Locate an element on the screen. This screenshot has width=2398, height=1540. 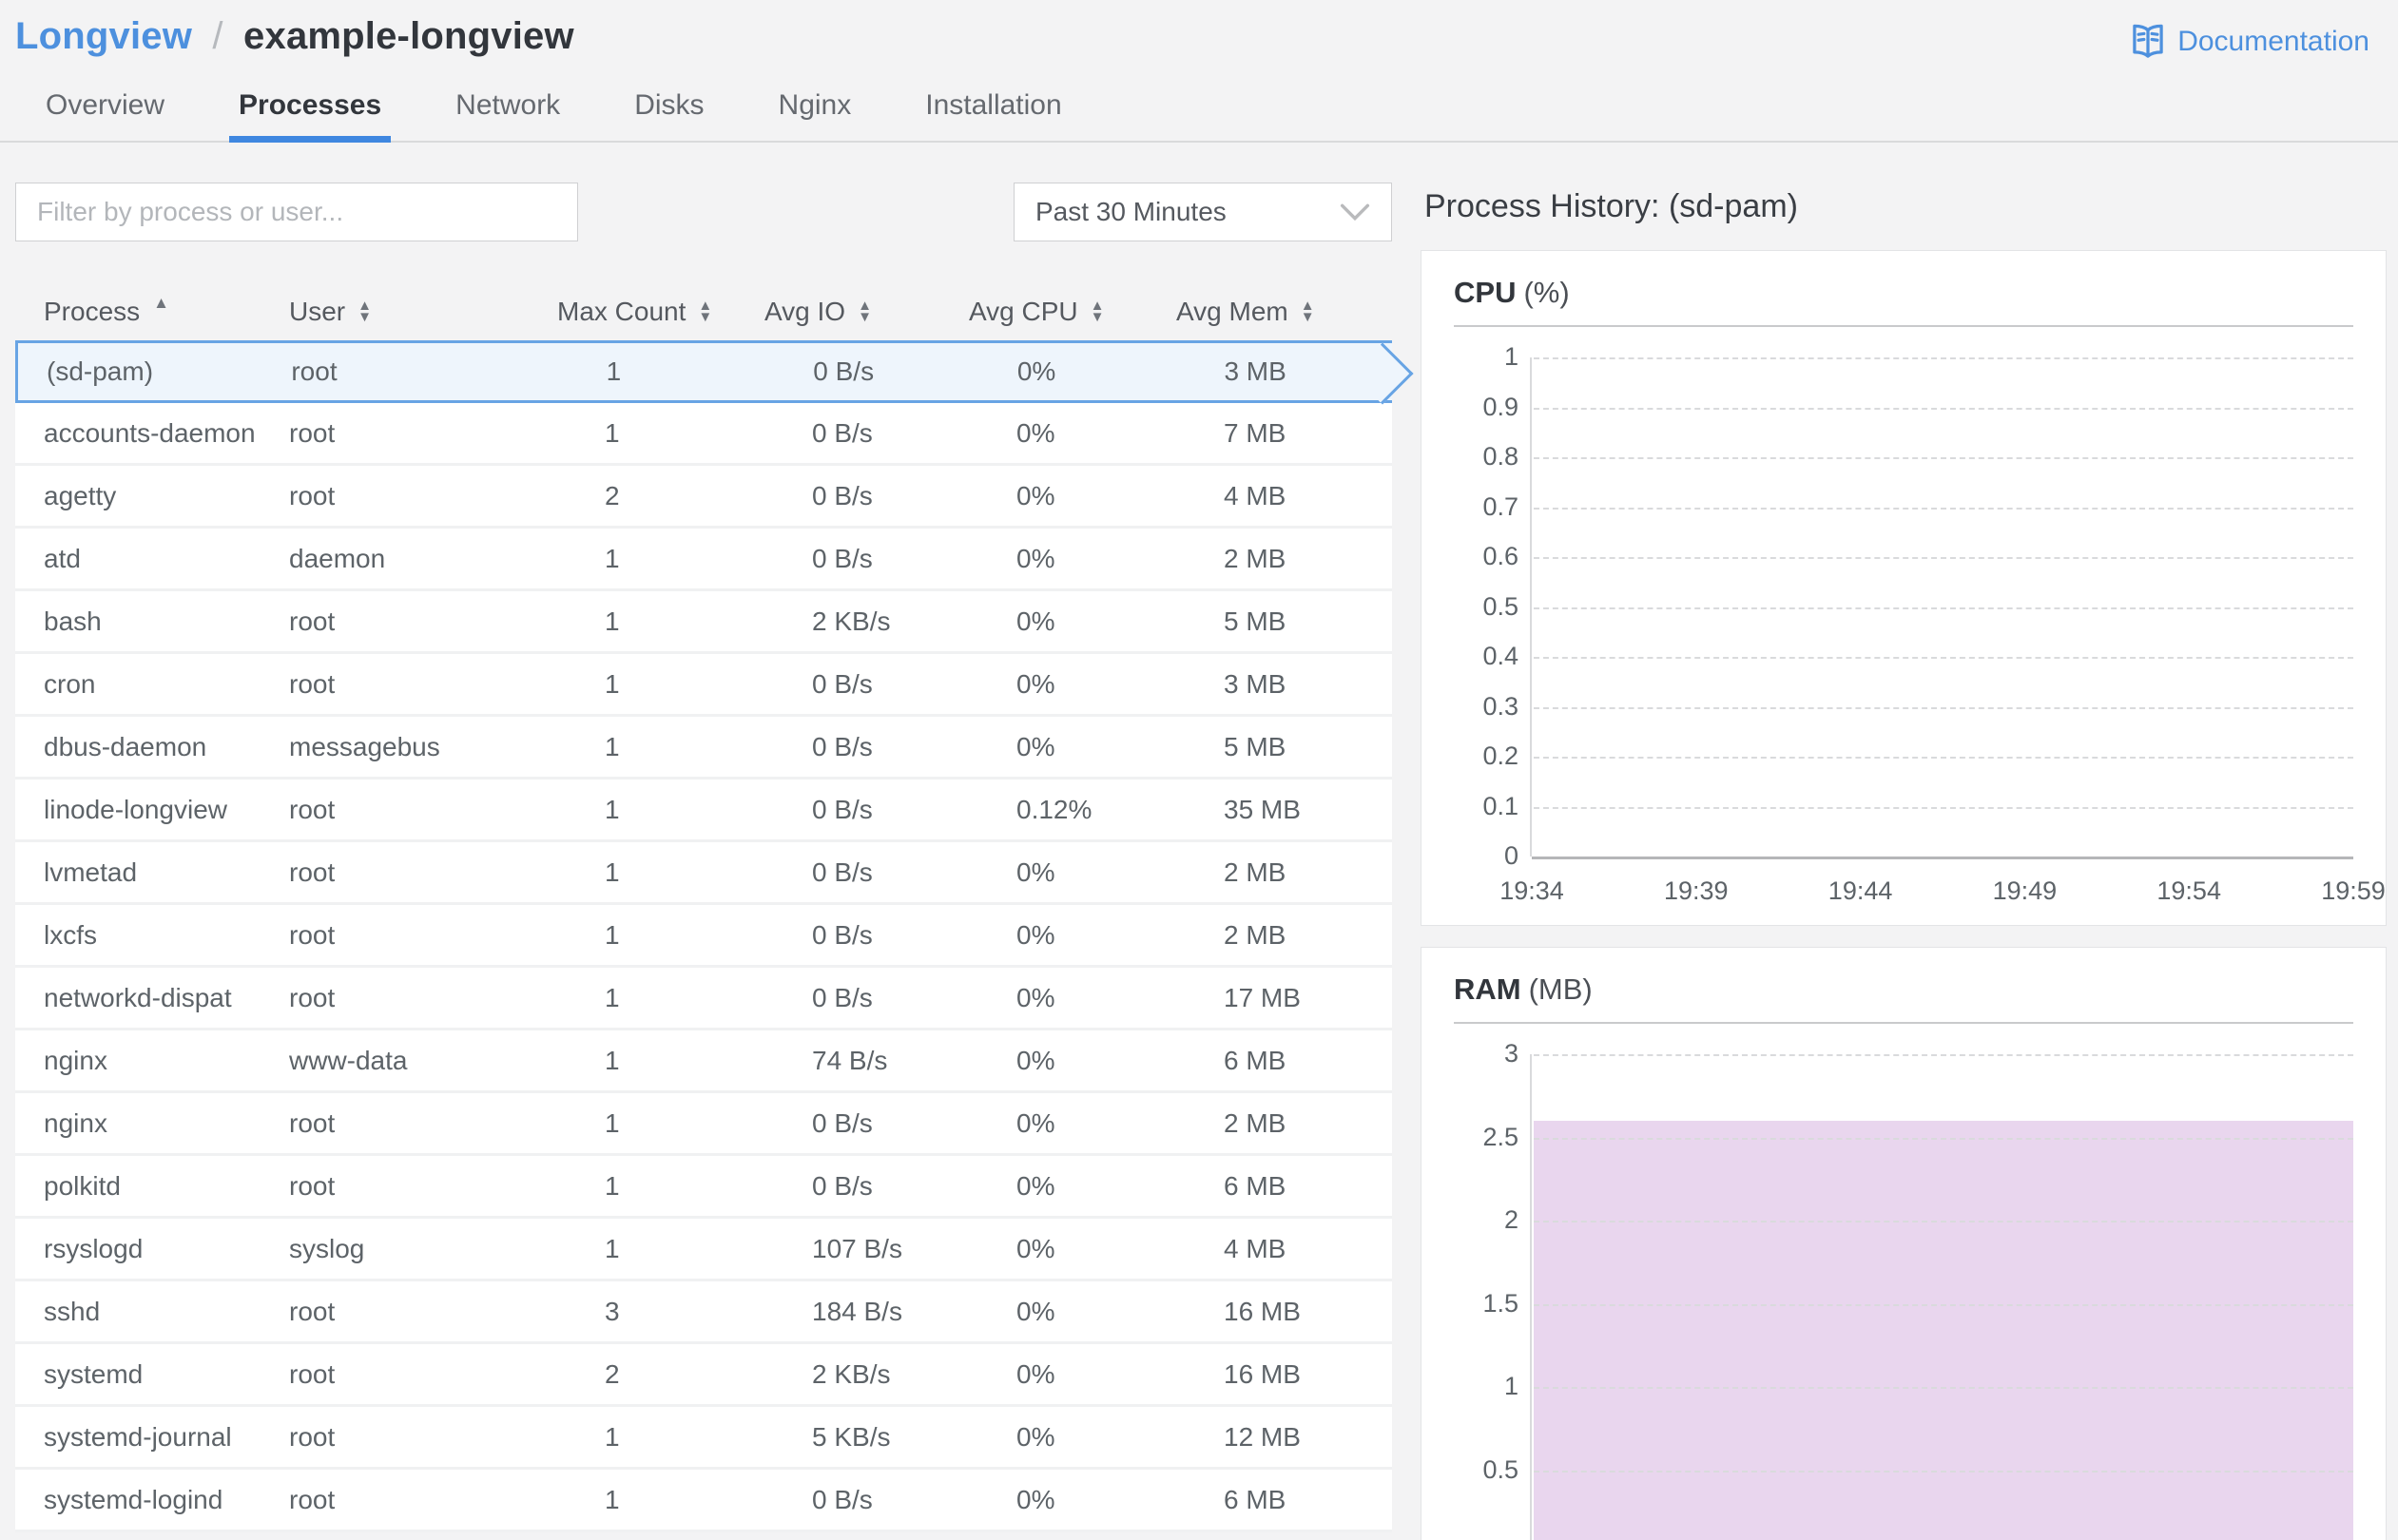
tab-nginx: Nginx is located at coordinates (815, 115).